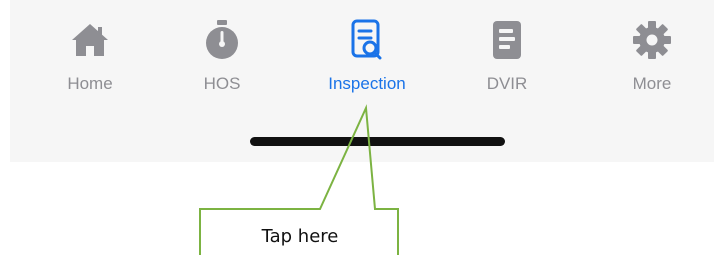 The height and width of the screenshot is (255, 714). I want to click on gear-icon, so click(652, 40).